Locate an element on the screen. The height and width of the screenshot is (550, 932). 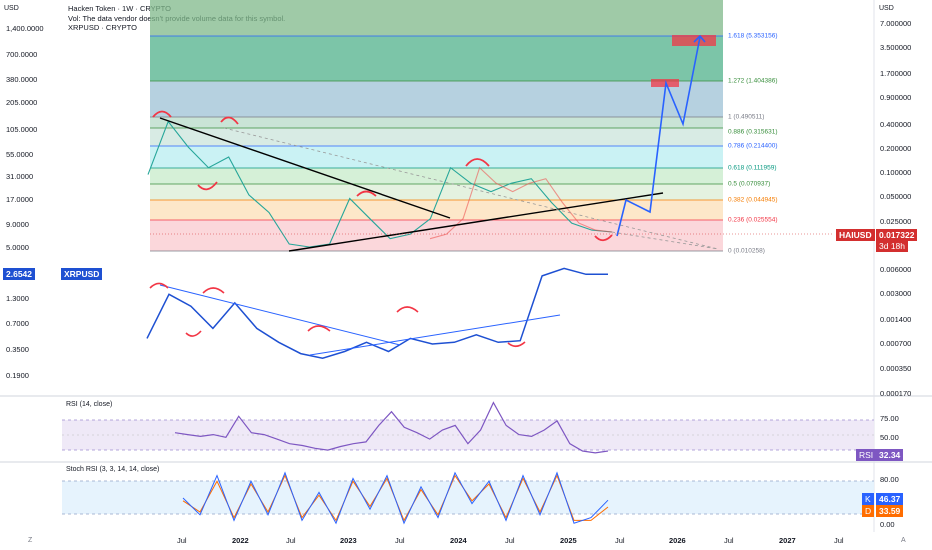
right-axis-tick-6: 0.100000 is located at coordinates (896, 172).